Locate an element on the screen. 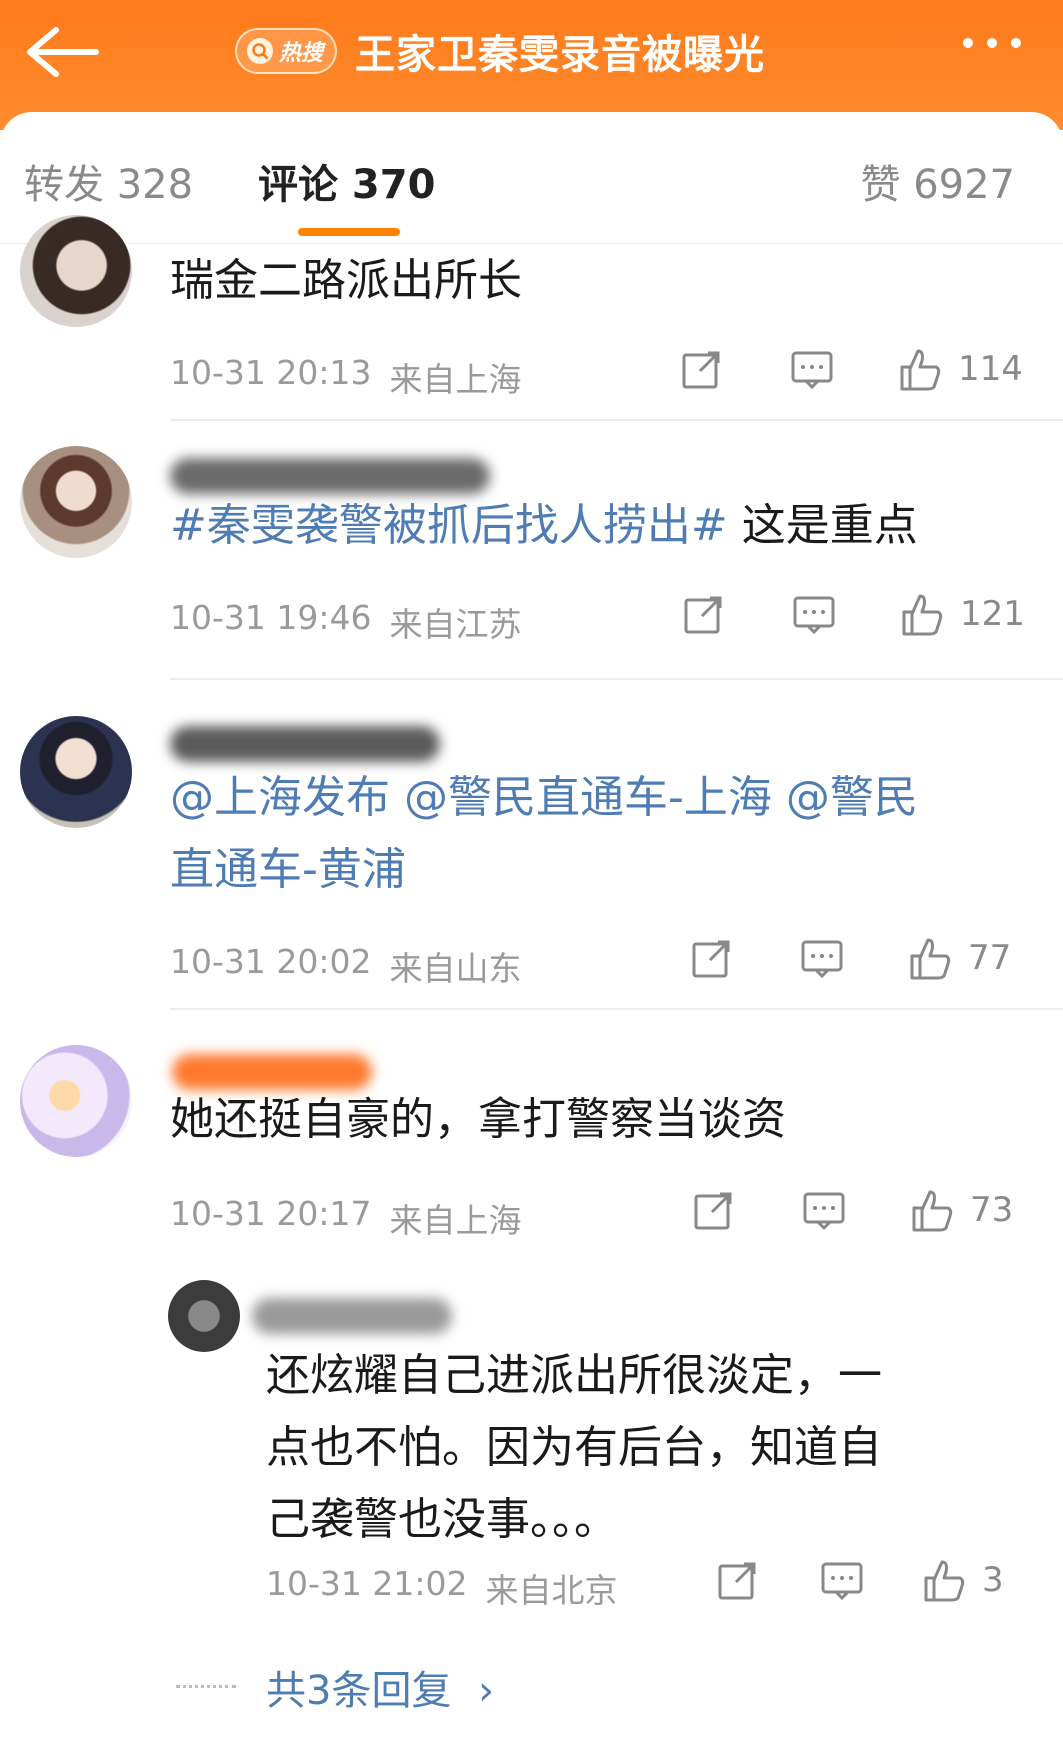 The height and width of the screenshot is (1747, 1063). comment-actions: 121 is located at coordinates (853, 614).